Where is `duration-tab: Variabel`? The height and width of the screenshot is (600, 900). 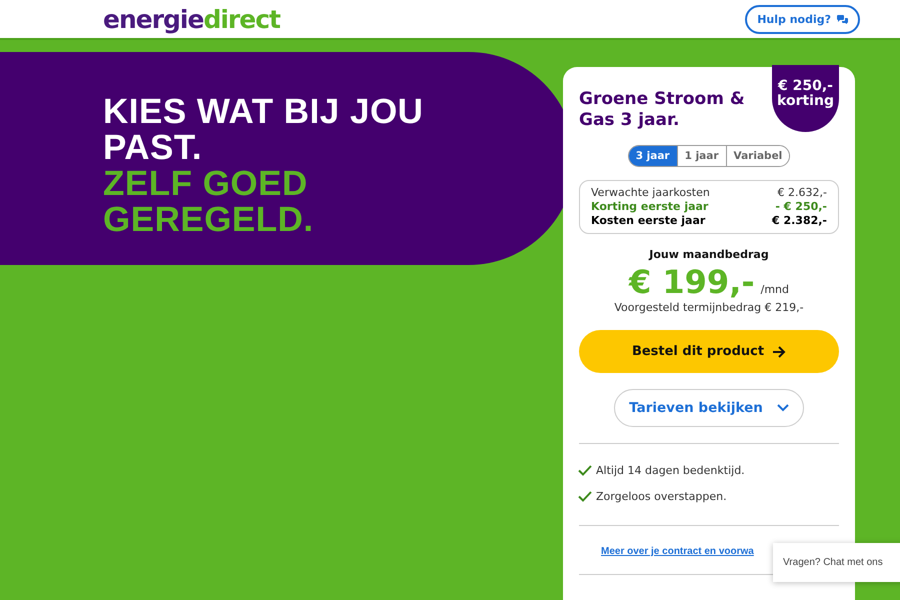 duration-tab: Variabel is located at coordinates (758, 156).